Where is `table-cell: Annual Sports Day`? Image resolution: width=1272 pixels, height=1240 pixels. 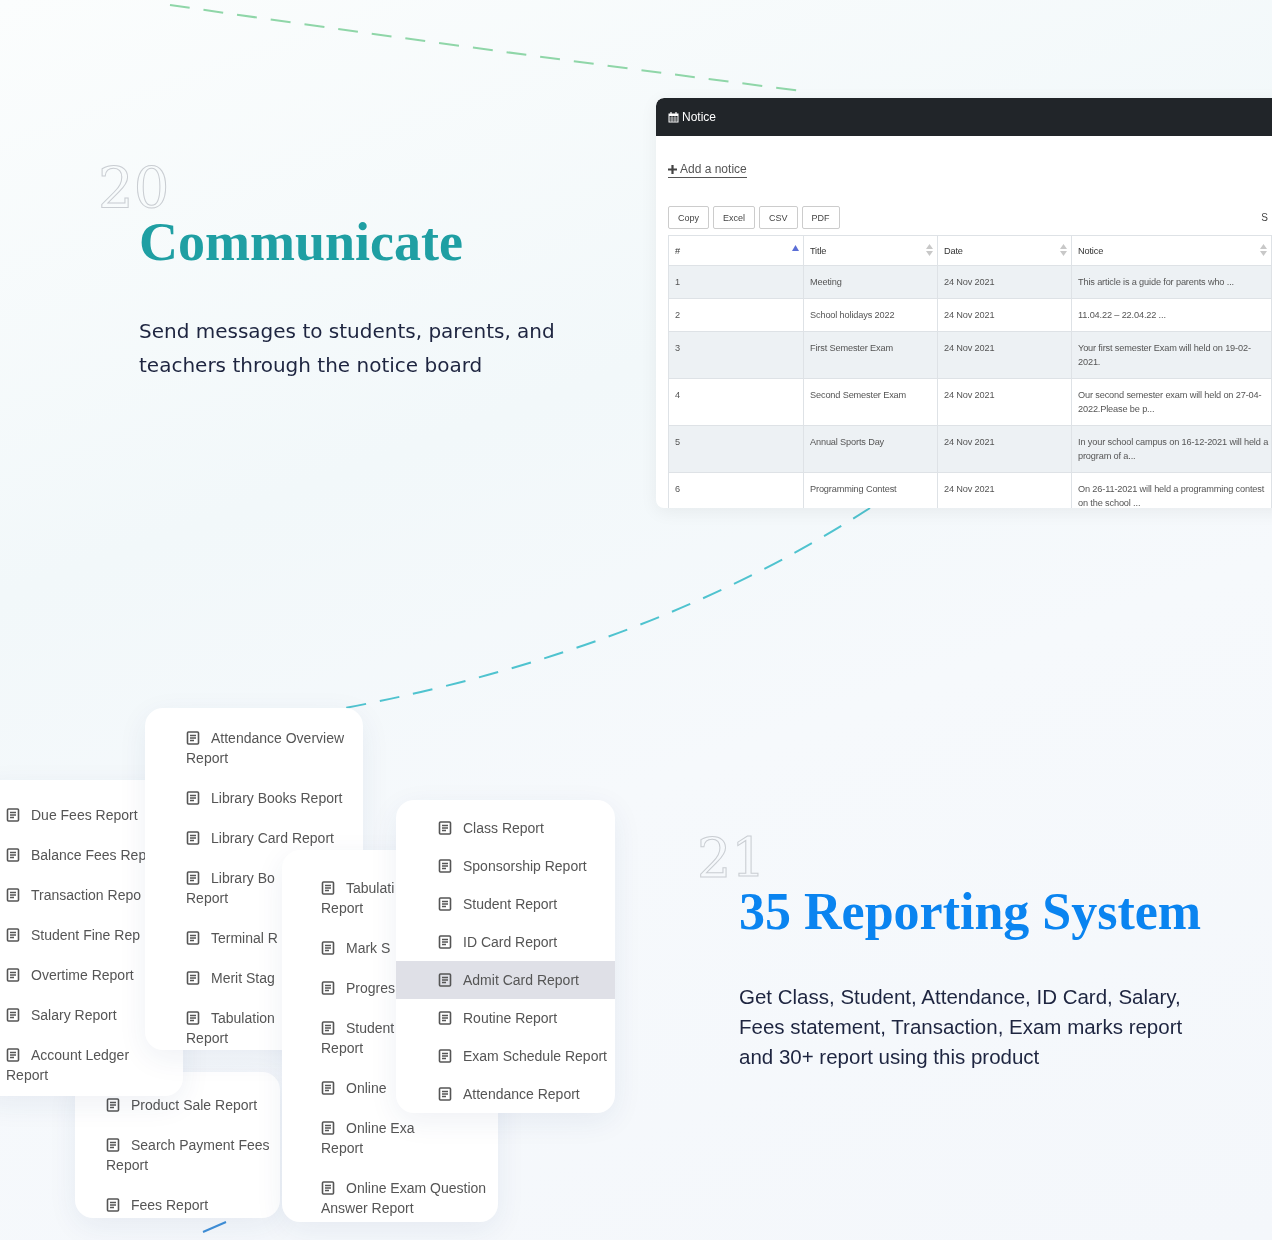
table-cell: Annual Sports Day is located at coordinates (870, 449).